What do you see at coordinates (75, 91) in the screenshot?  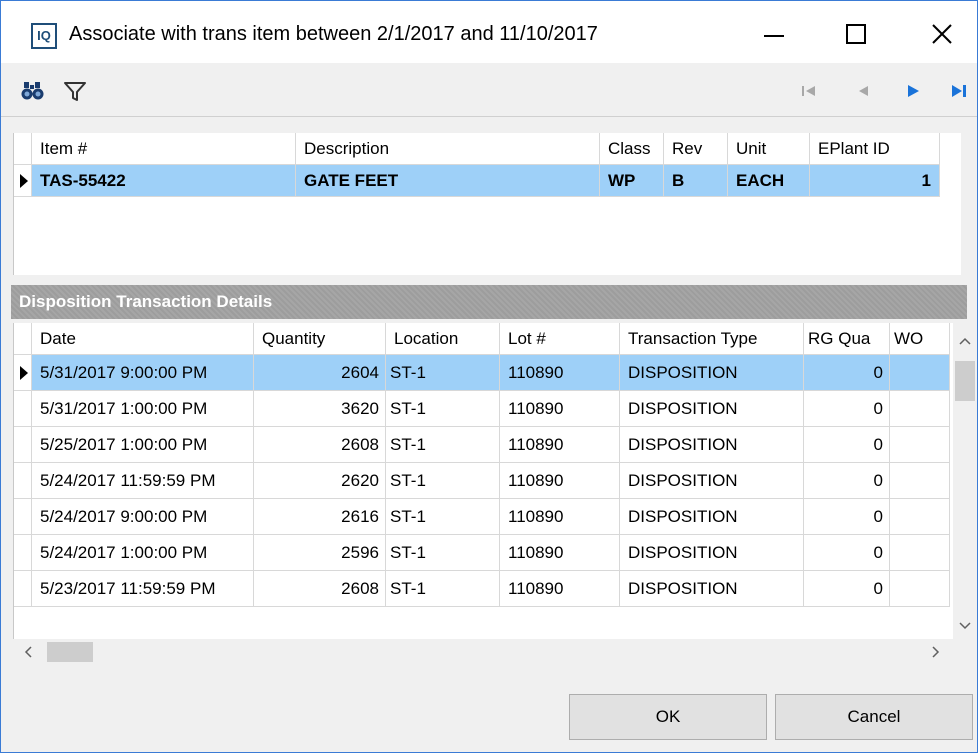 I see `filter-icon` at bounding box center [75, 91].